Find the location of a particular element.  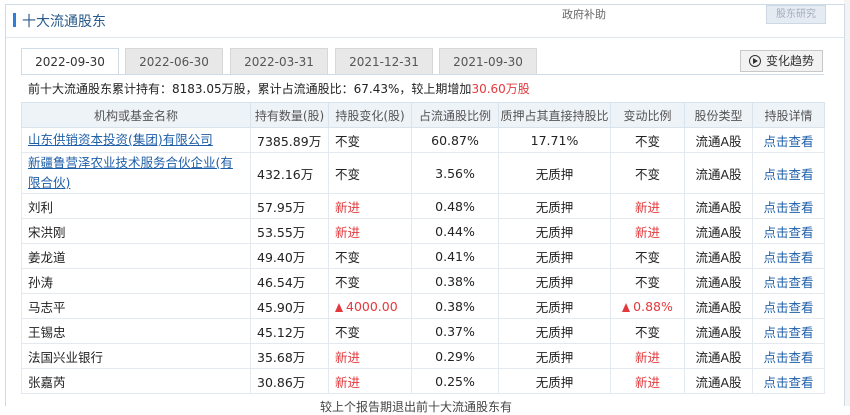

float-ratio-cell: 0.29% is located at coordinates (455, 356).